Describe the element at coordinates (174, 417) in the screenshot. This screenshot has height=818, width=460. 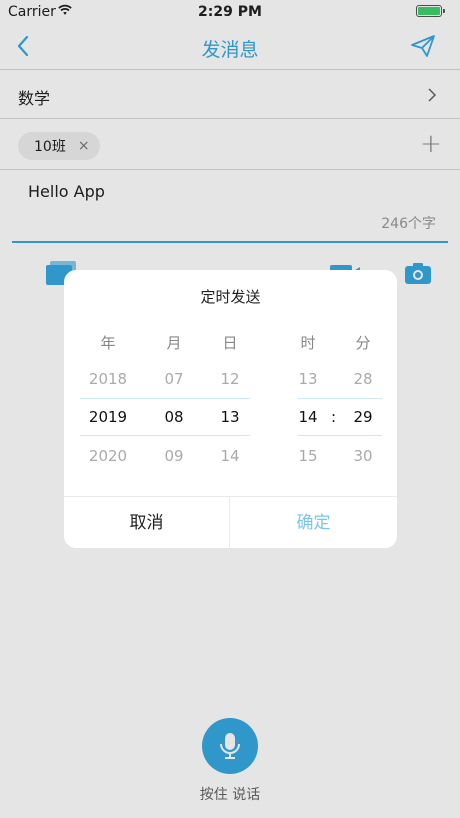
I see `month-selected: 08` at that location.